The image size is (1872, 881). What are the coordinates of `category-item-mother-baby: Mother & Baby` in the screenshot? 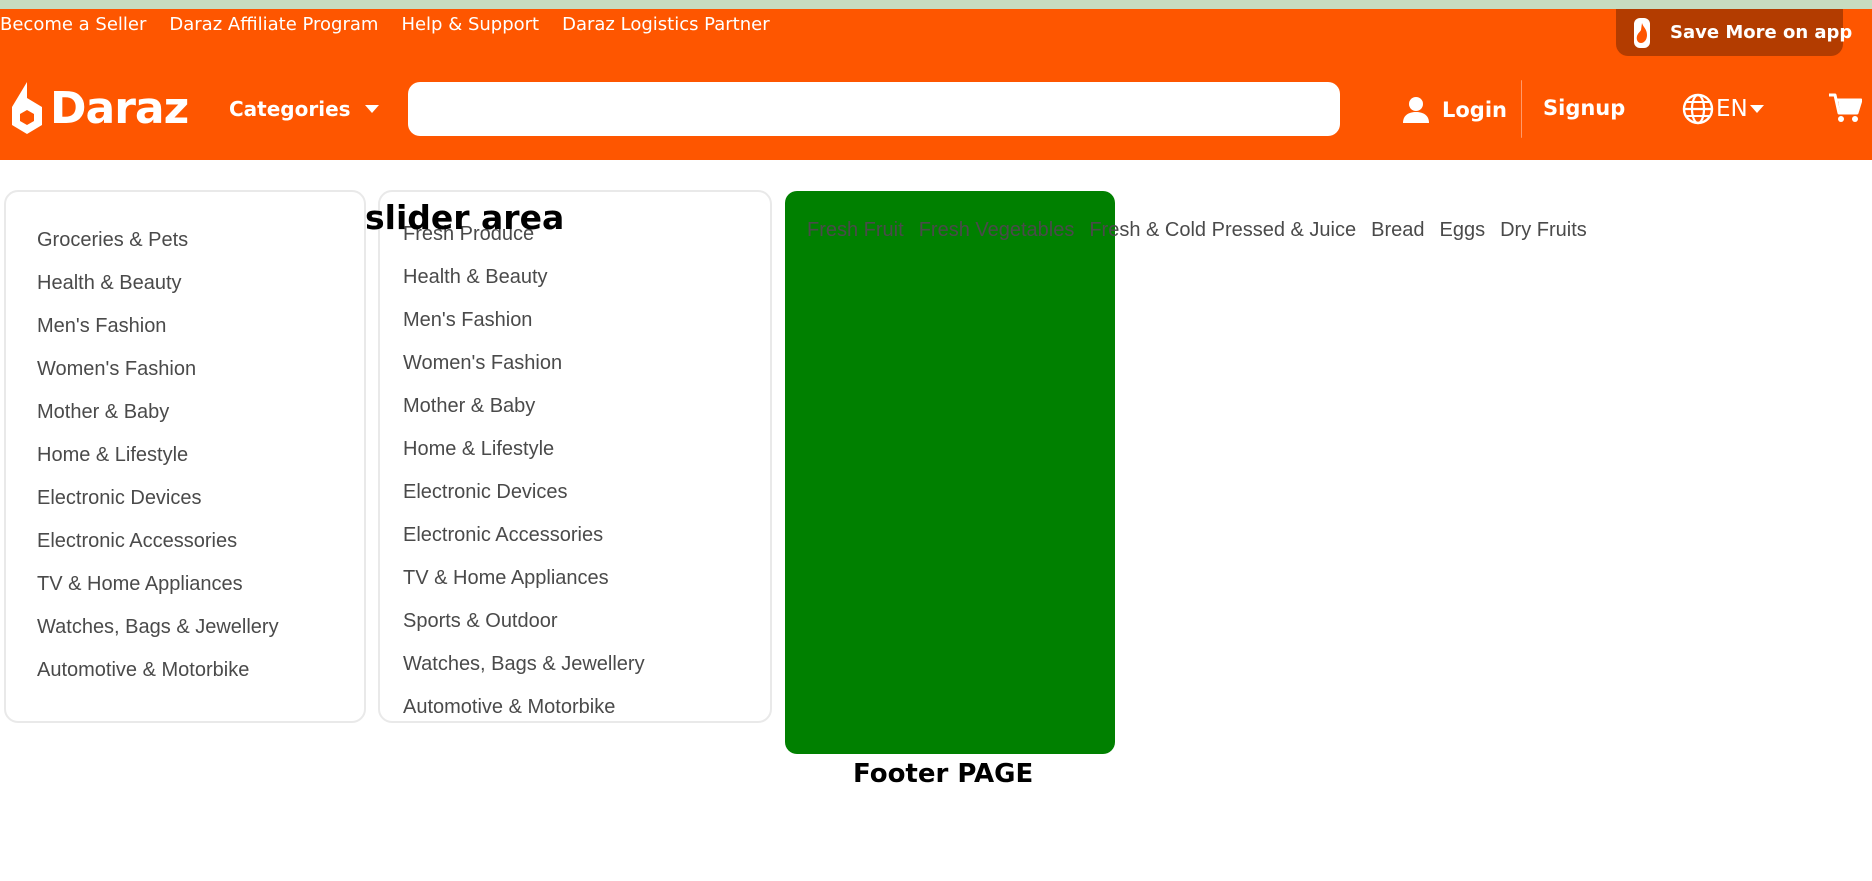 It's located at (200, 418).